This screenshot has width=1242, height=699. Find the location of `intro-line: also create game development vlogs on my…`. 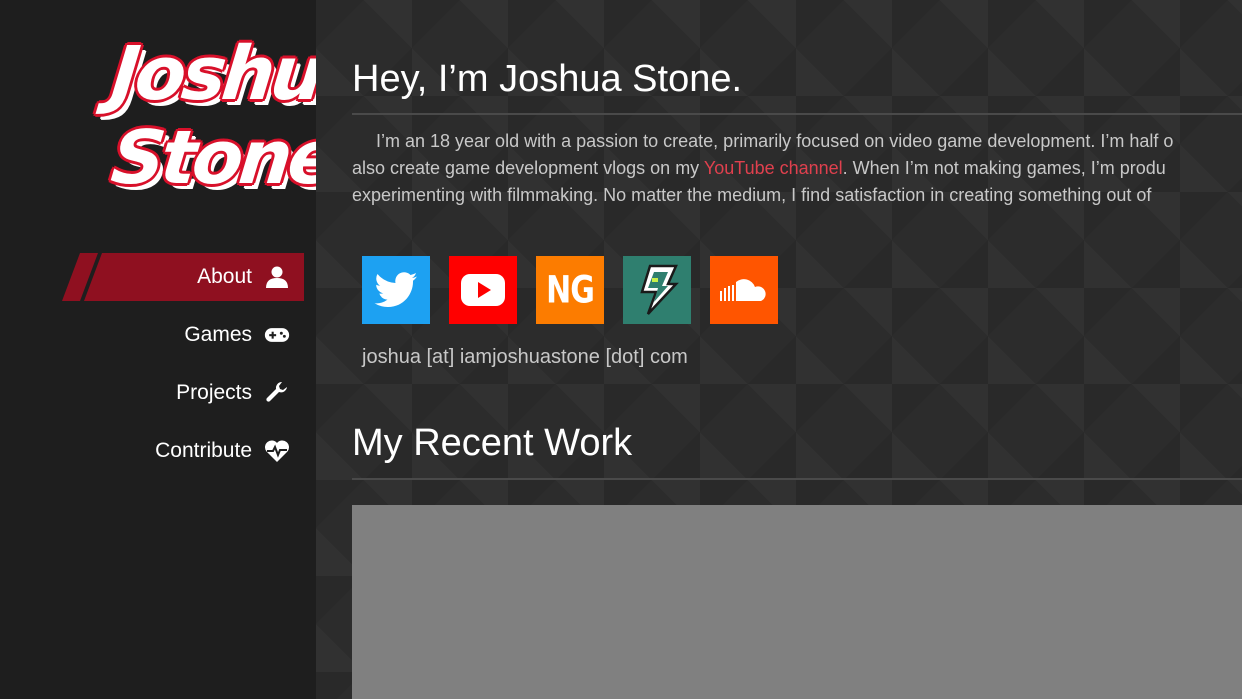

intro-line: also create game development vlogs on my… is located at coordinates (797, 168).